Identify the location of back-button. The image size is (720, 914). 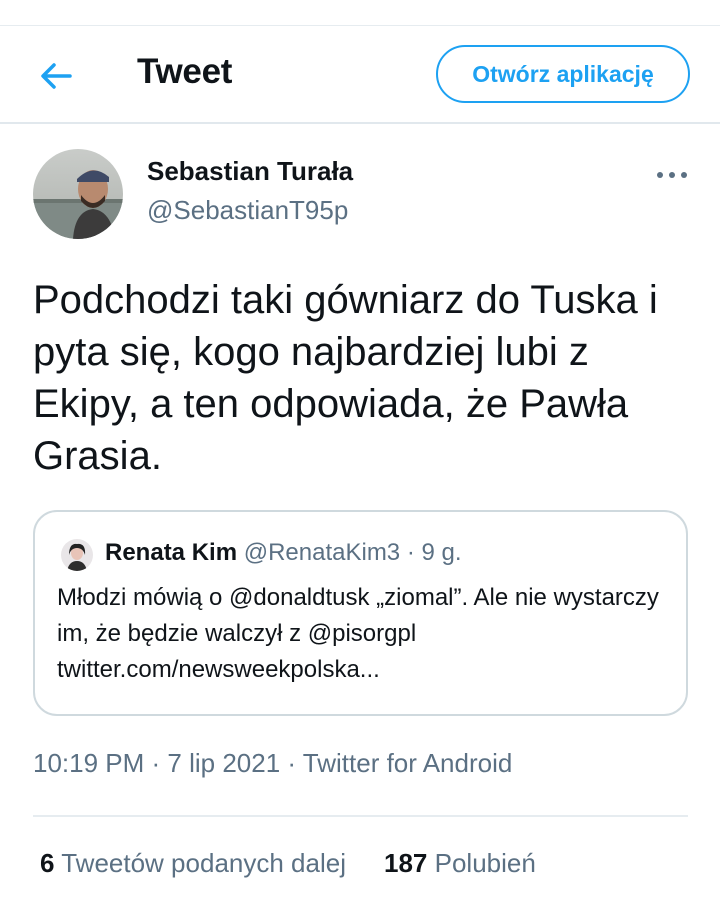
(56, 76).